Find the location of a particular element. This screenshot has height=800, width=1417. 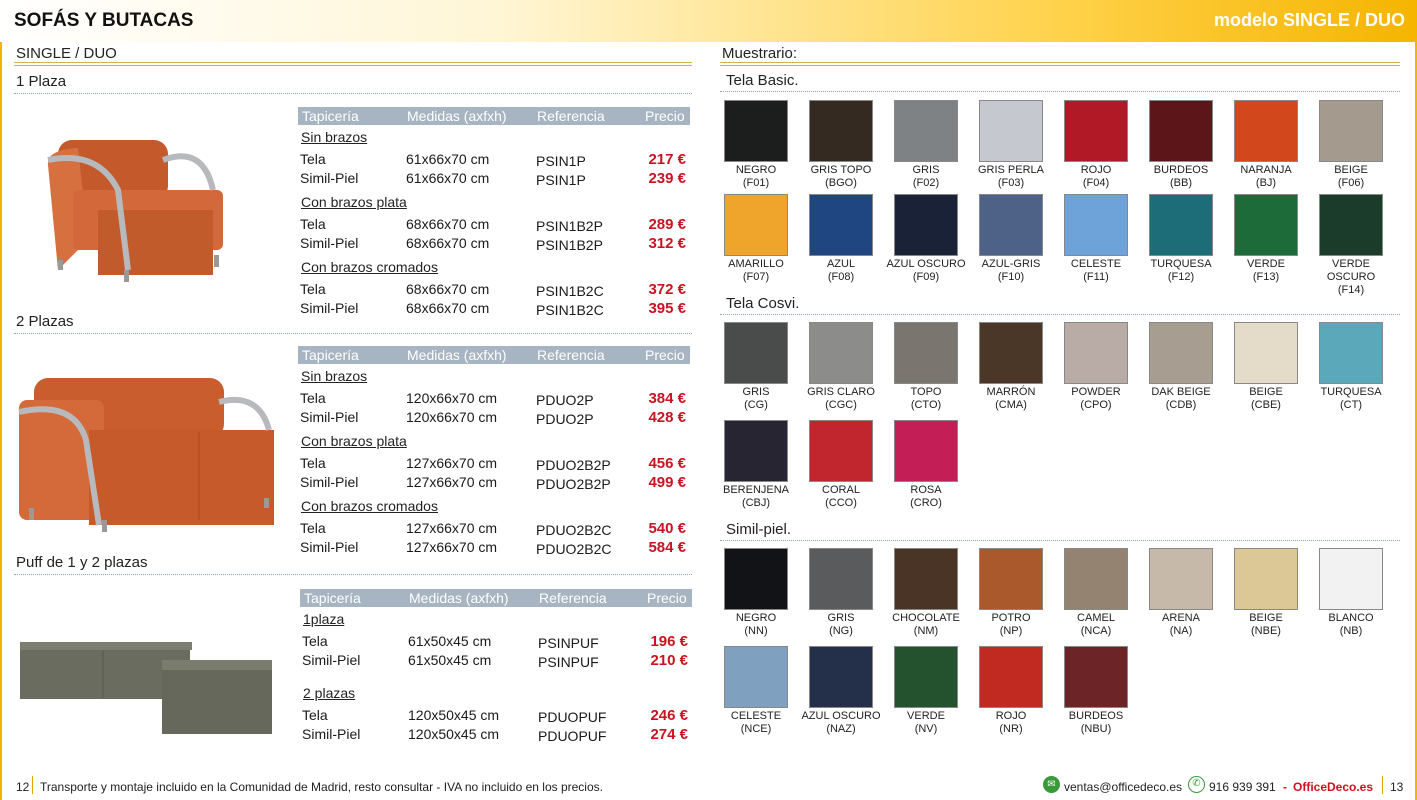

sample-title: Muestrario: is located at coordinates (760, 53).